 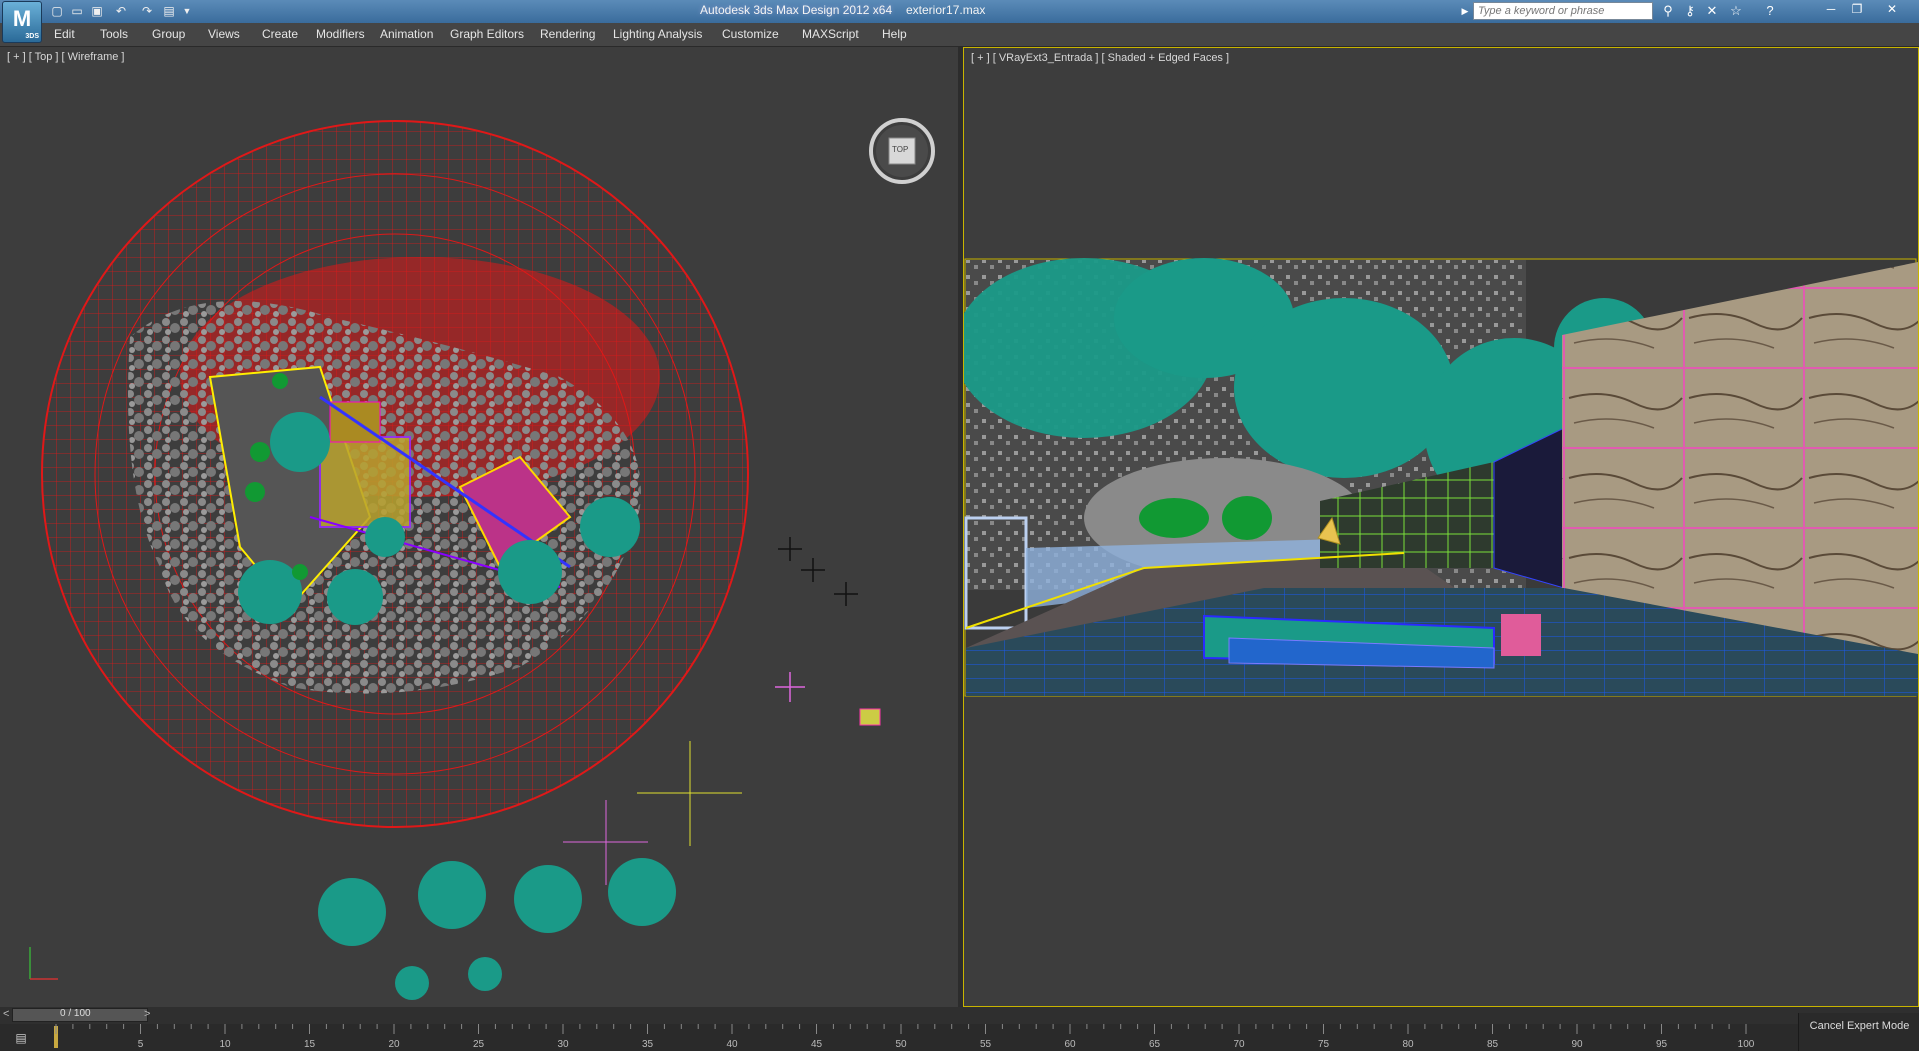 What do you see at coordinates (1563, 11) in the screenshot?
I see `search-input: Type a keyword or phrase` at bounding box center [1563, 11].